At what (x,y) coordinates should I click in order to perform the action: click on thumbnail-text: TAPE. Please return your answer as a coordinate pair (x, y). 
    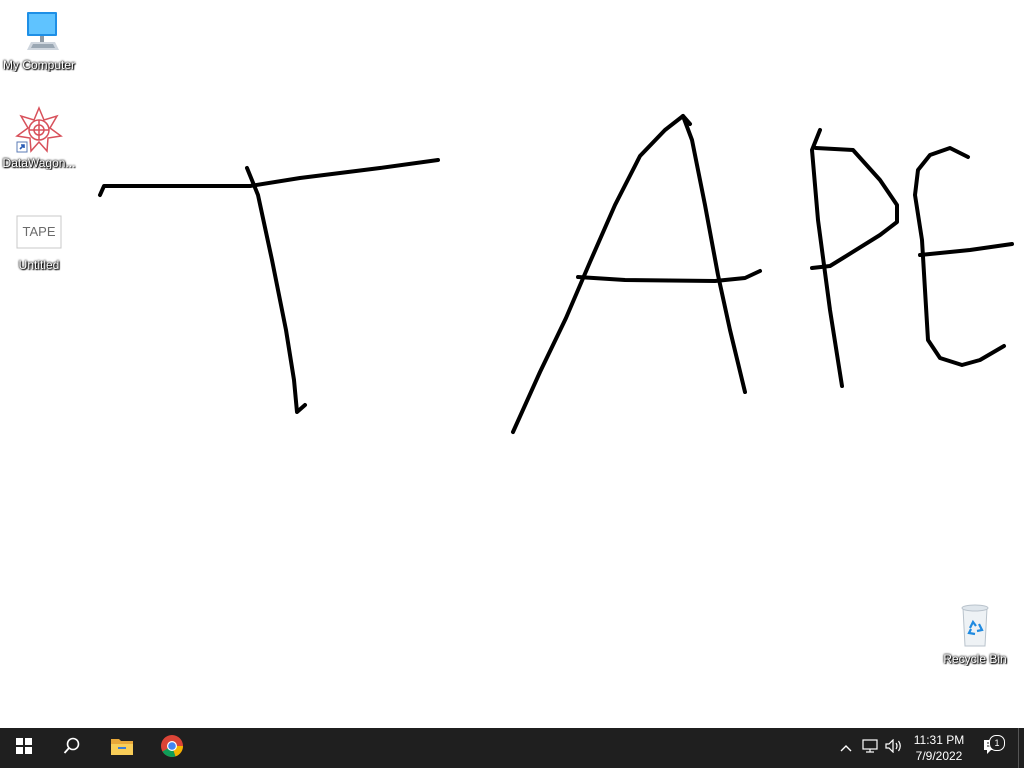
    Looking at the image, I should click on (39, 231).